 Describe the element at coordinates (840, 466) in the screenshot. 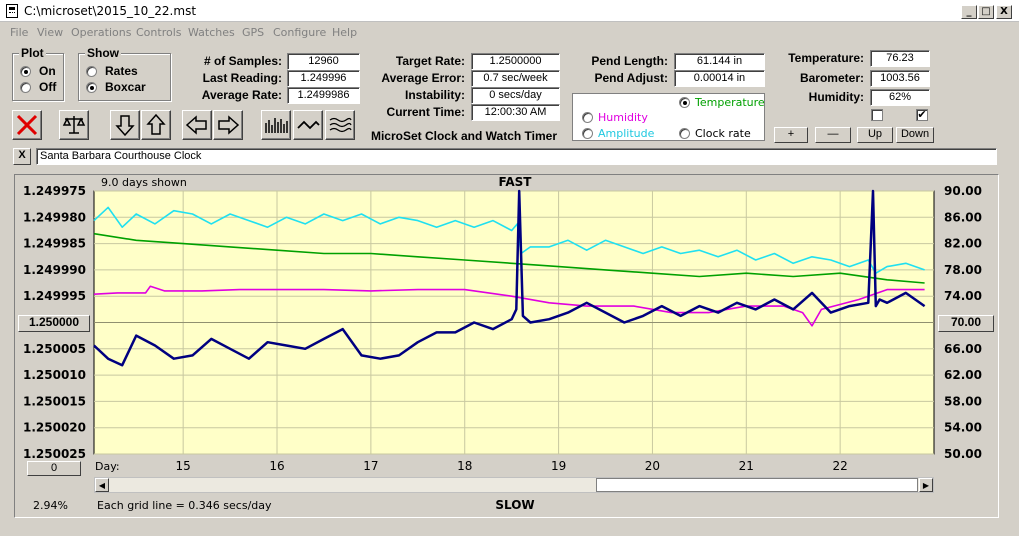

I see `x-tick-label: 22` at that location.